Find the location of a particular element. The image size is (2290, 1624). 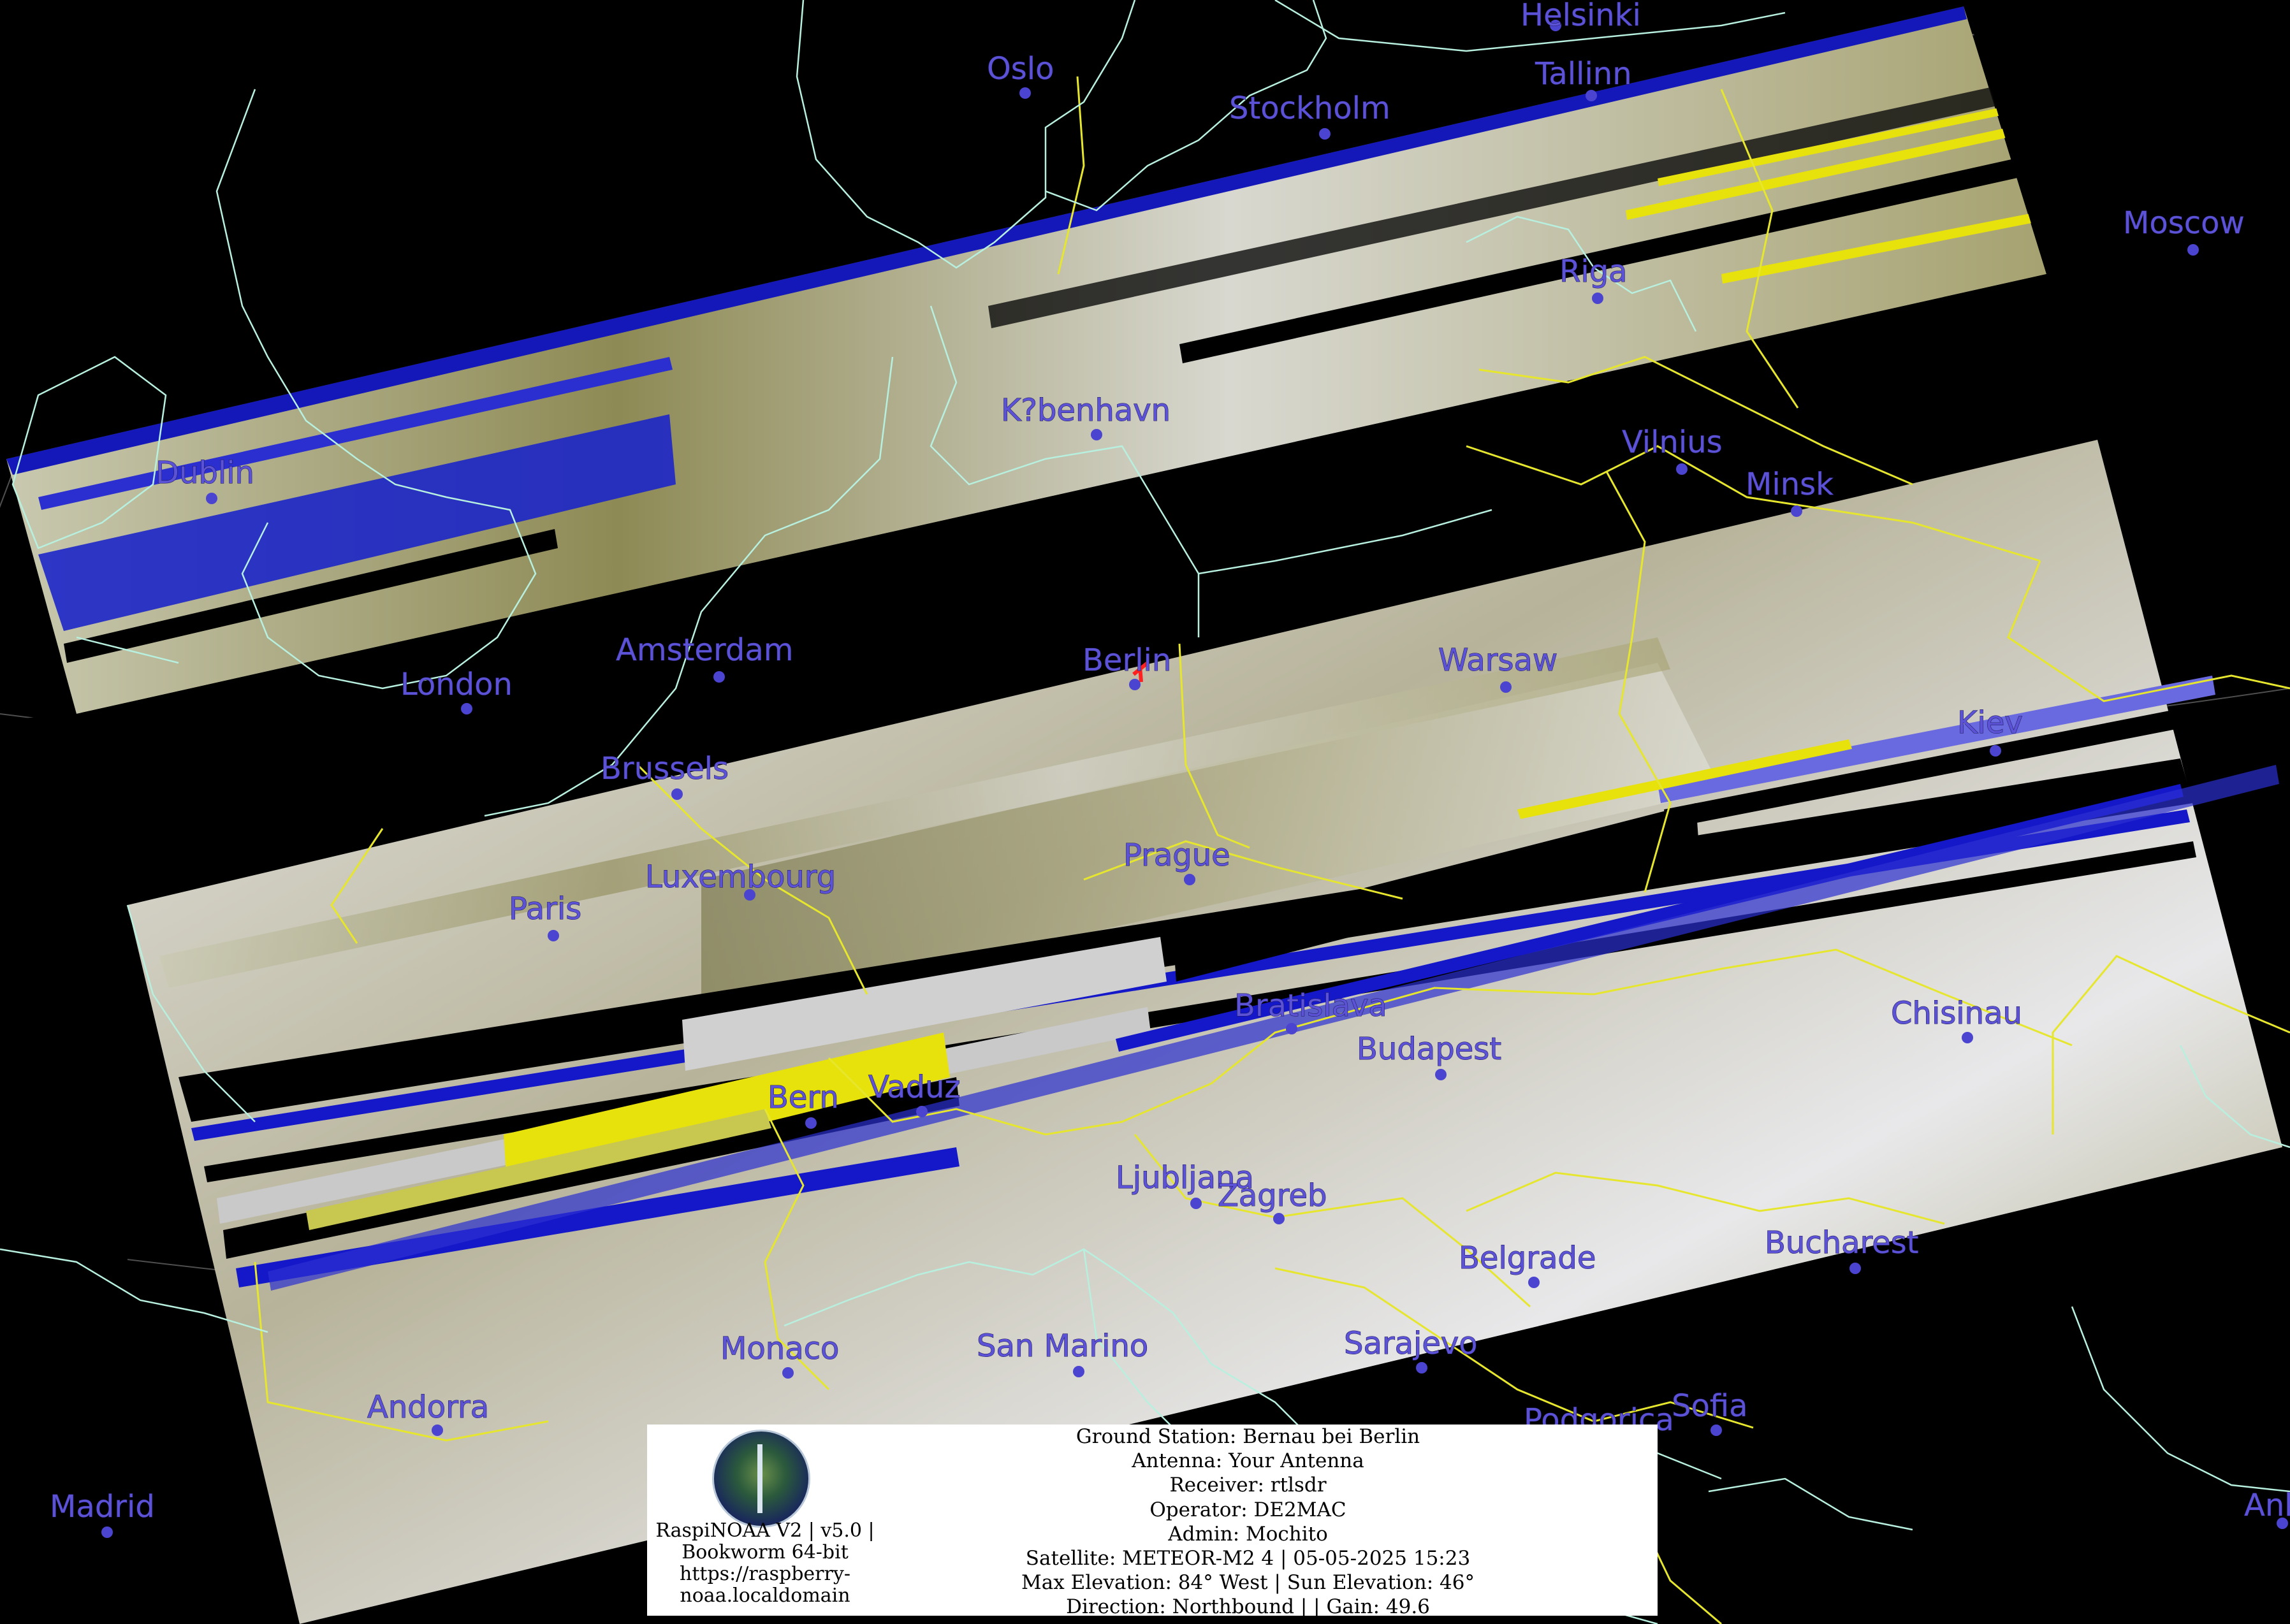

city-dot-san-marino is located at coordinates (1078, 1371).